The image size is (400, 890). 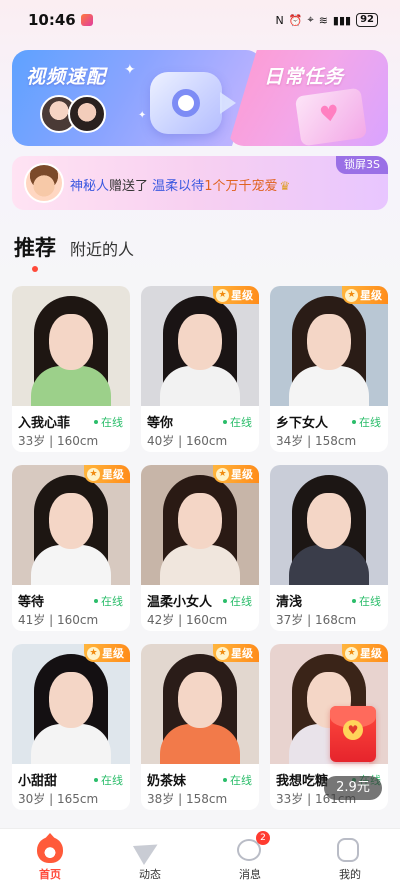 I want to click on user-age-height: 33岁 | 160cm, so click(x=58, y=441).